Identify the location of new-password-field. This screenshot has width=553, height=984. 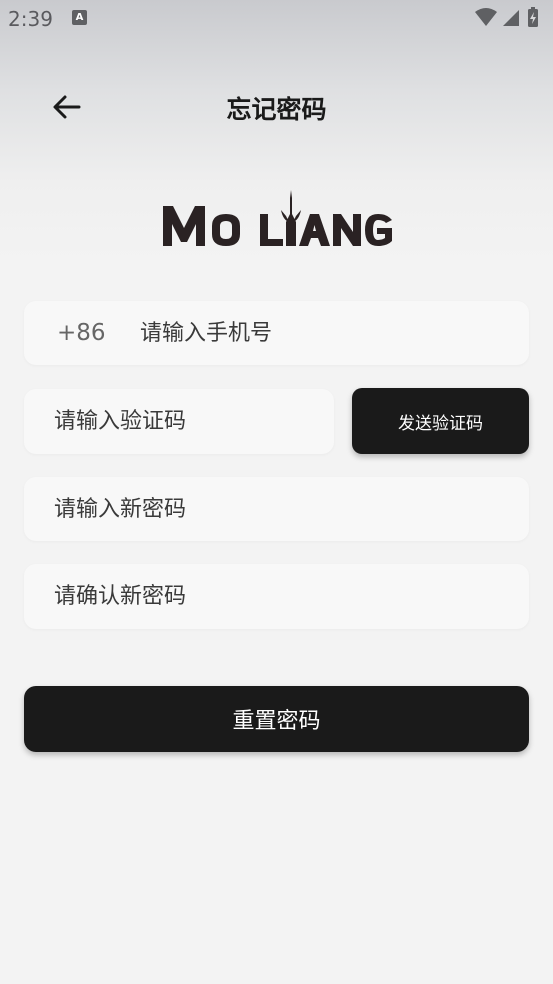
(276, 509).